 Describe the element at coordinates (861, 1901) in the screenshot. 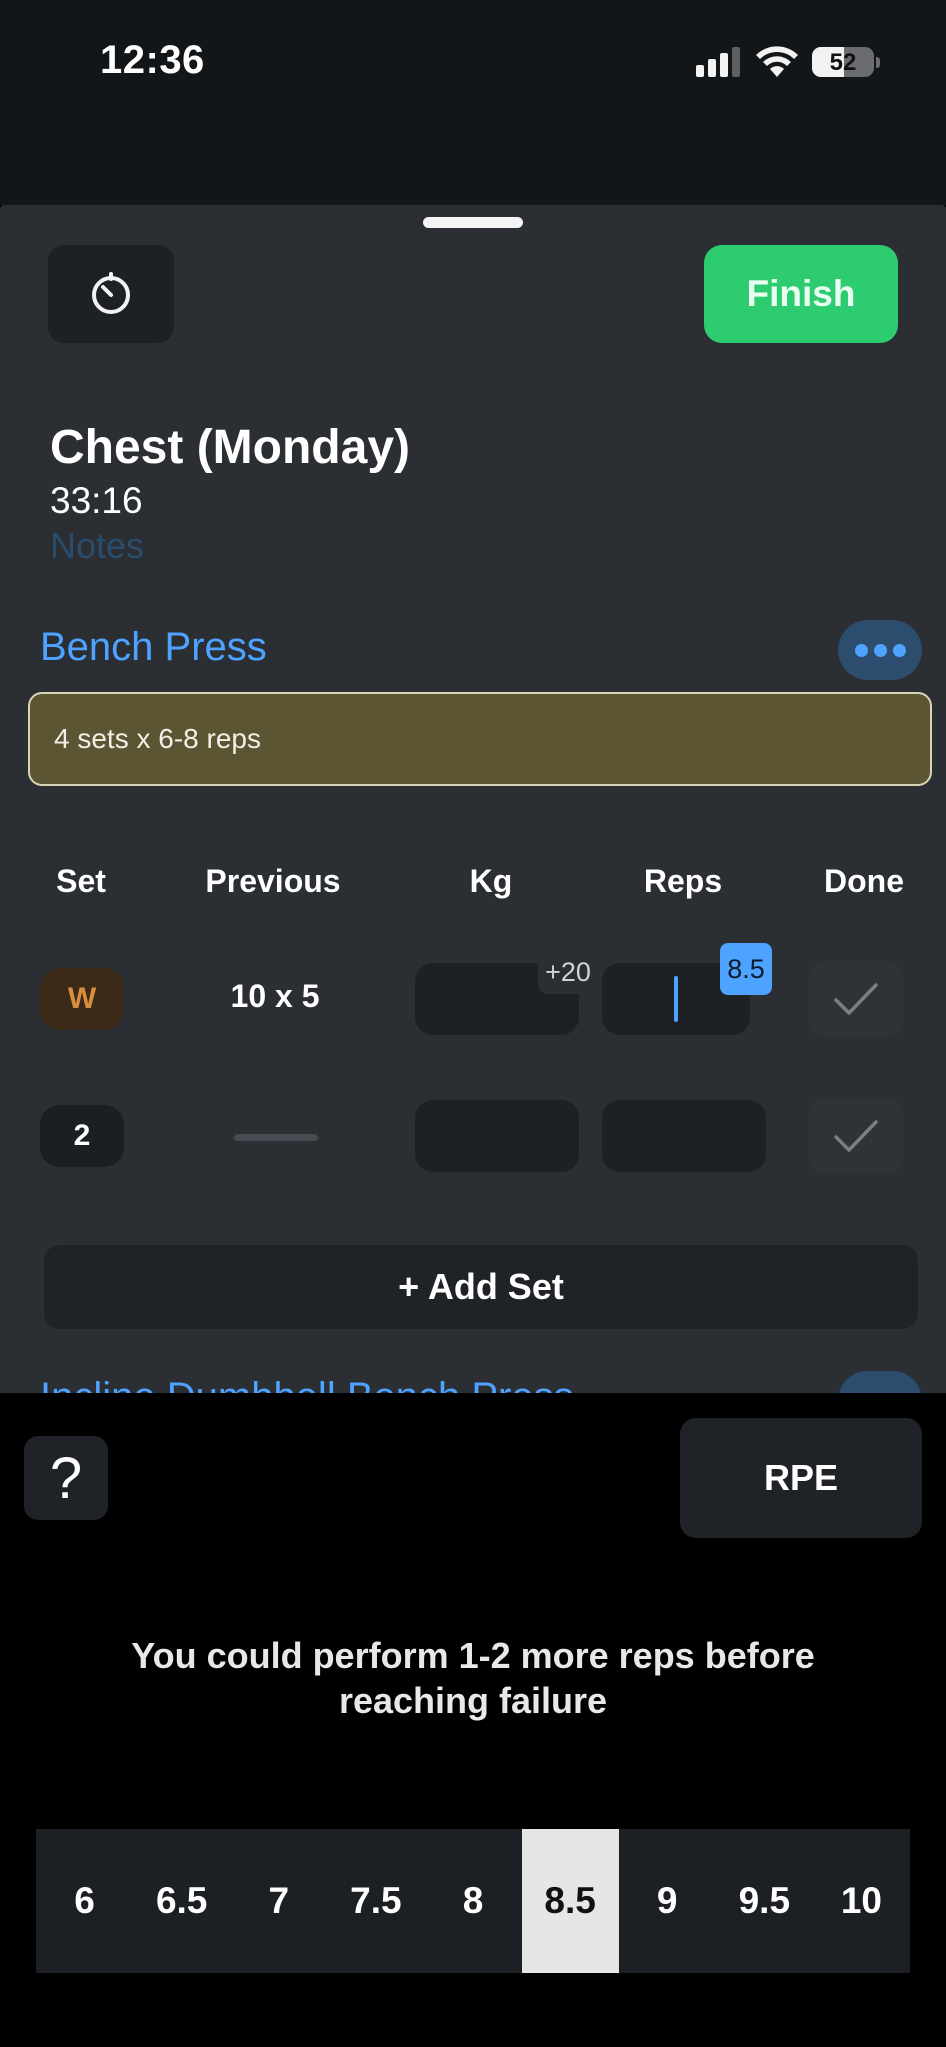

I see `rpe-option: 10` at that location.